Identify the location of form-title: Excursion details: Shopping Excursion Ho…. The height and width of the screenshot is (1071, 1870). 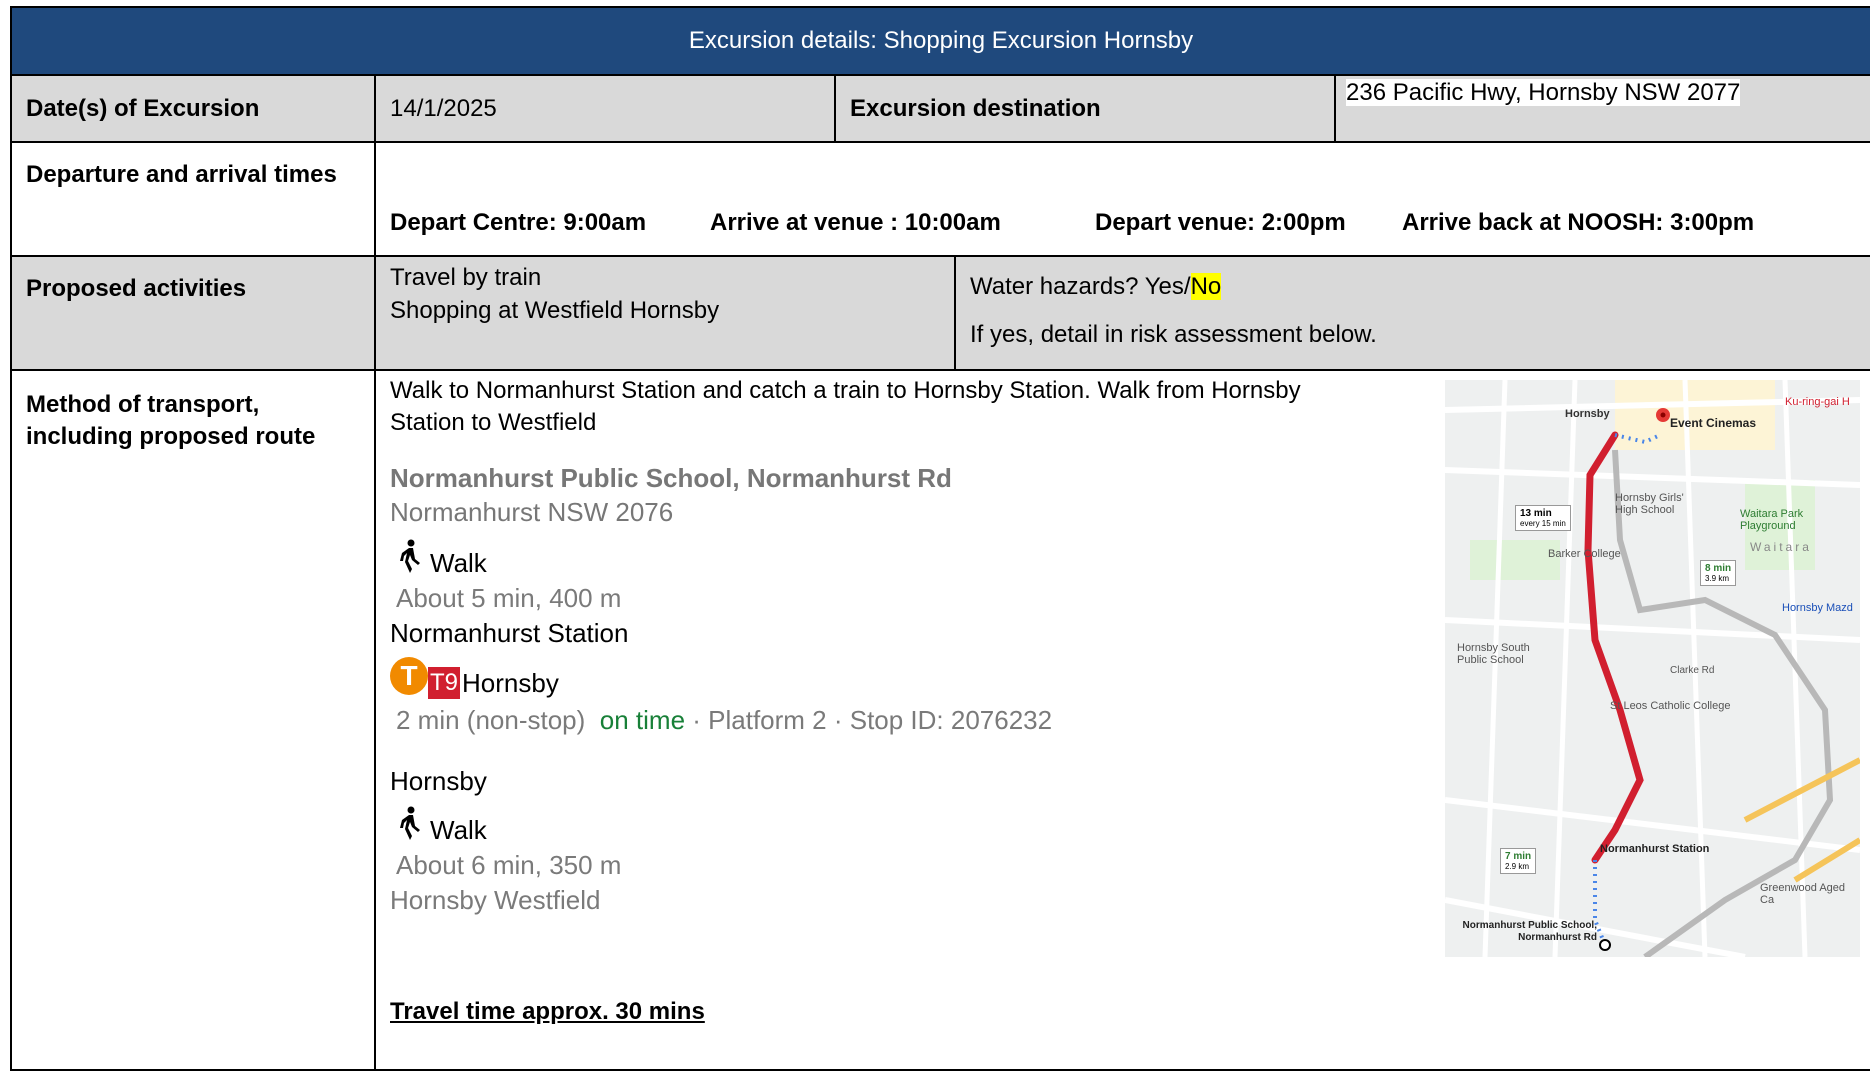
(939, 41).